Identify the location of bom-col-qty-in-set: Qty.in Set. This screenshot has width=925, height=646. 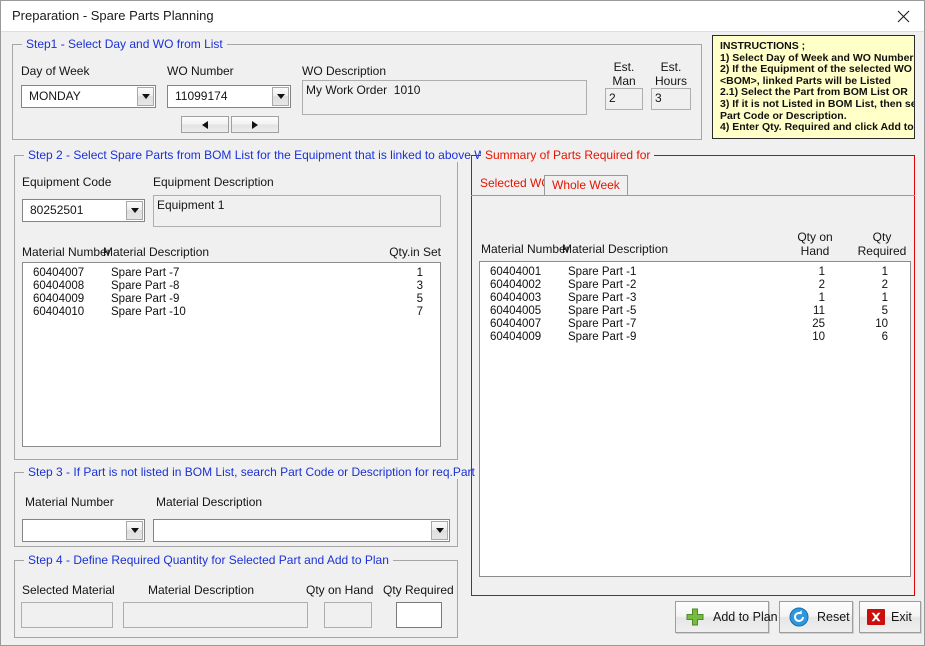
(415, 252).